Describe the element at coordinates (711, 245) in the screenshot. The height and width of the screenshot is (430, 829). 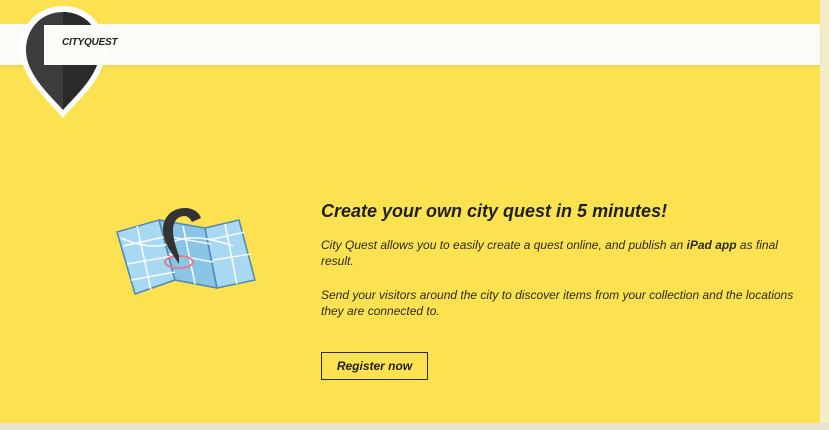
I see `intro-highlight: iPad app` at that location.